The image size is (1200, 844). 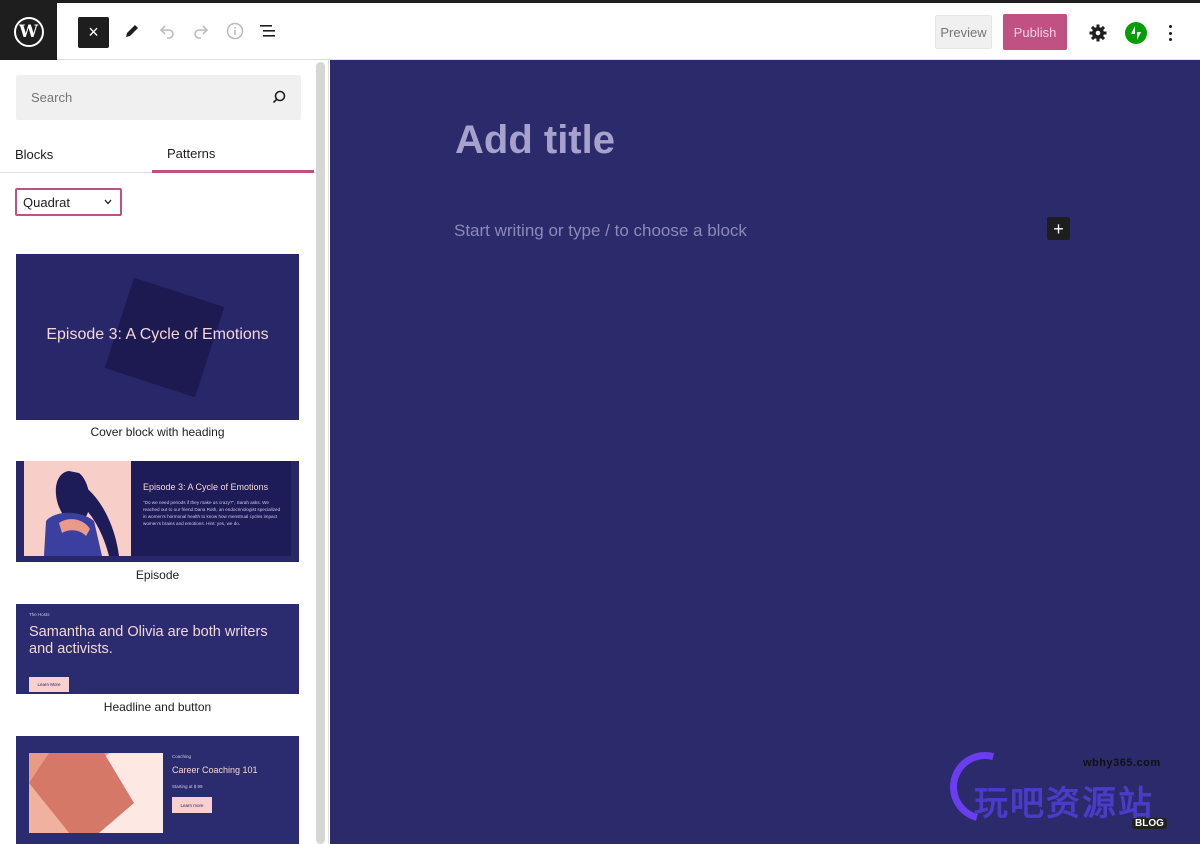 I want to click on jetpack-button, so click(x=1136, y=33).